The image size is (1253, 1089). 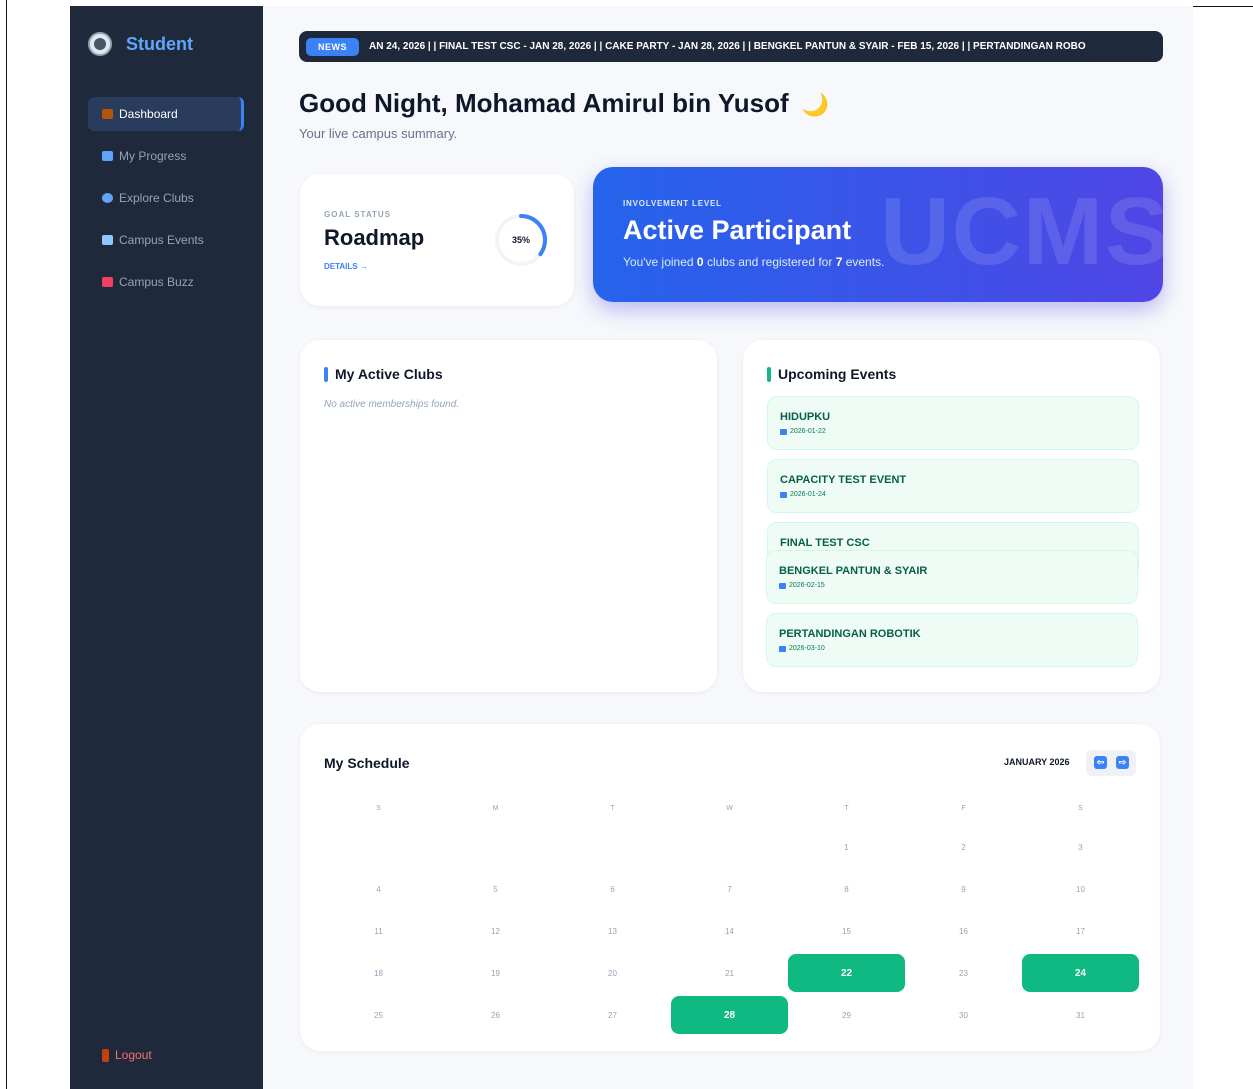 I want to click on calendar-day: 21, so click(x=729, y=973).